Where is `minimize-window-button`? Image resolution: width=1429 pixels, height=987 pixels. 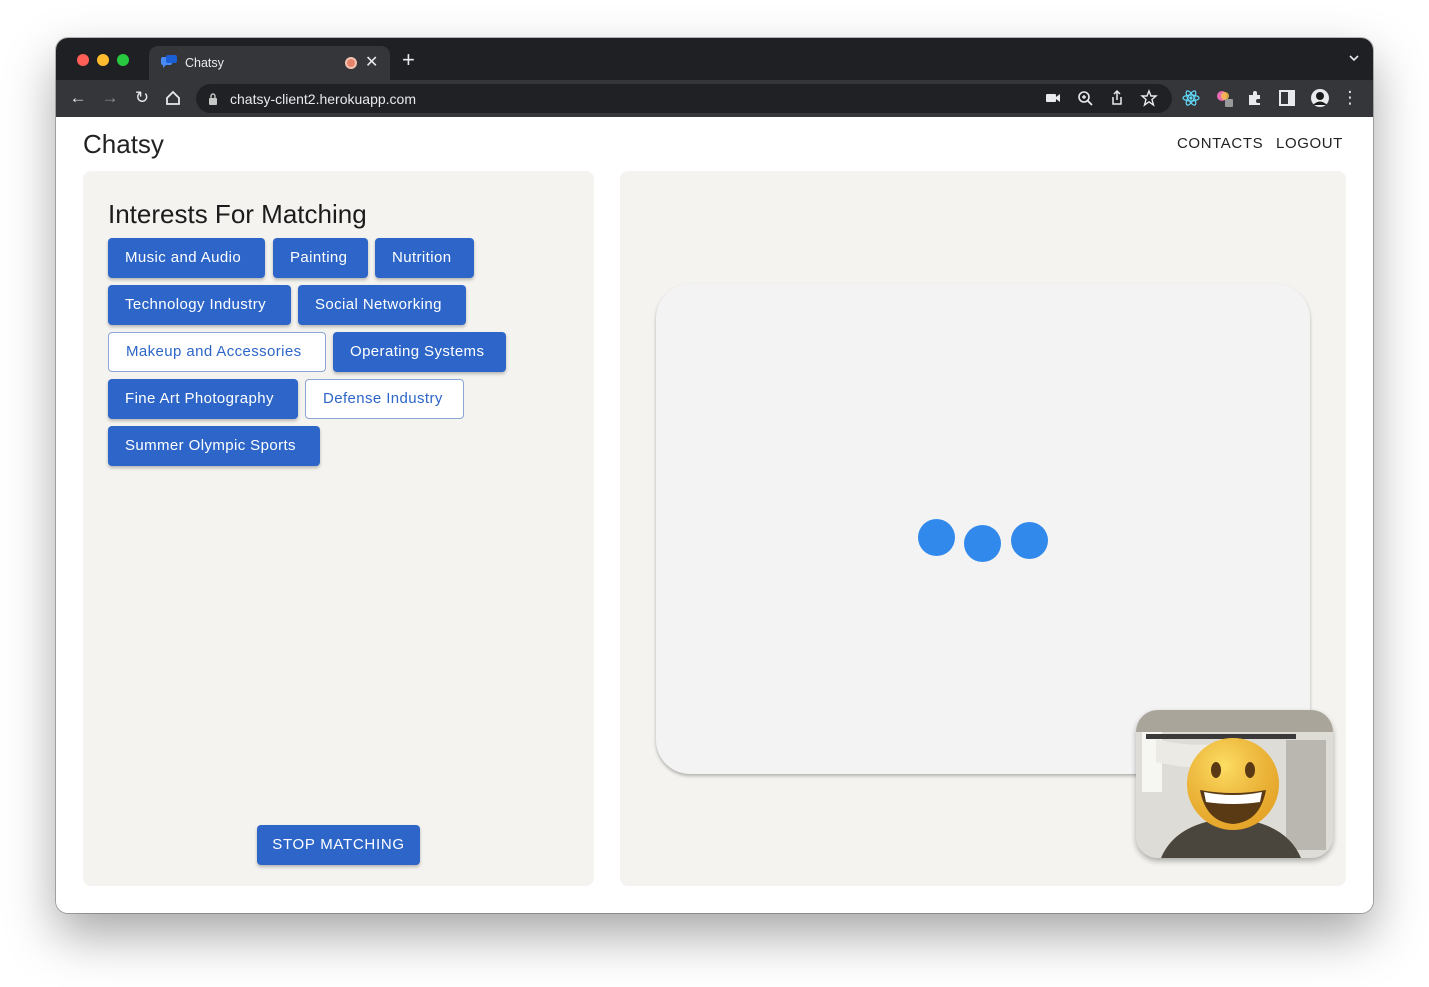 minimize-window-button is located at coordinates (103, 60).